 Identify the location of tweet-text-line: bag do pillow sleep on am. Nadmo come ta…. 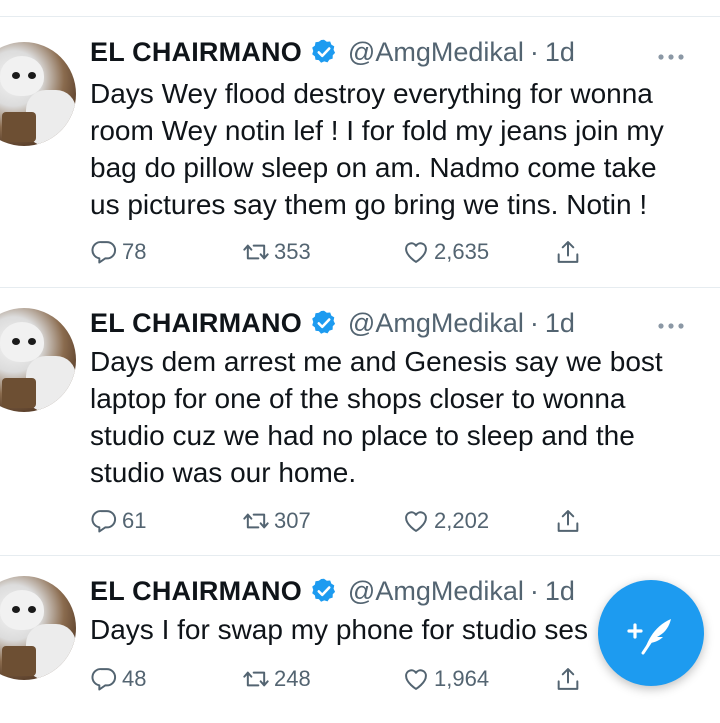
(373, 167).